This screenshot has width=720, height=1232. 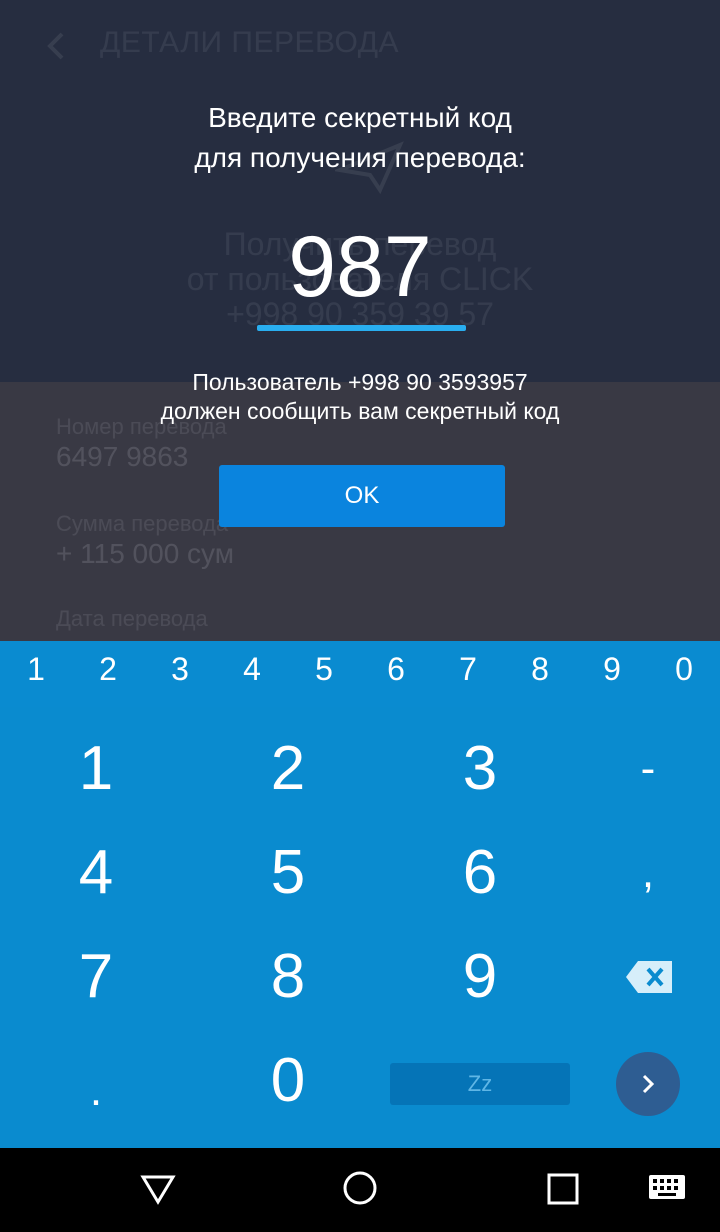 I want to click on key-period: ., so click(x=96, y=1091).